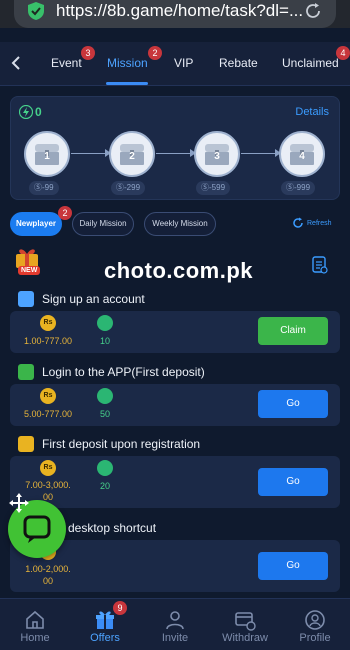  Describe the element at coordinates (127, 83) in the screenshot. I see `active-tab-indicator` at that location.